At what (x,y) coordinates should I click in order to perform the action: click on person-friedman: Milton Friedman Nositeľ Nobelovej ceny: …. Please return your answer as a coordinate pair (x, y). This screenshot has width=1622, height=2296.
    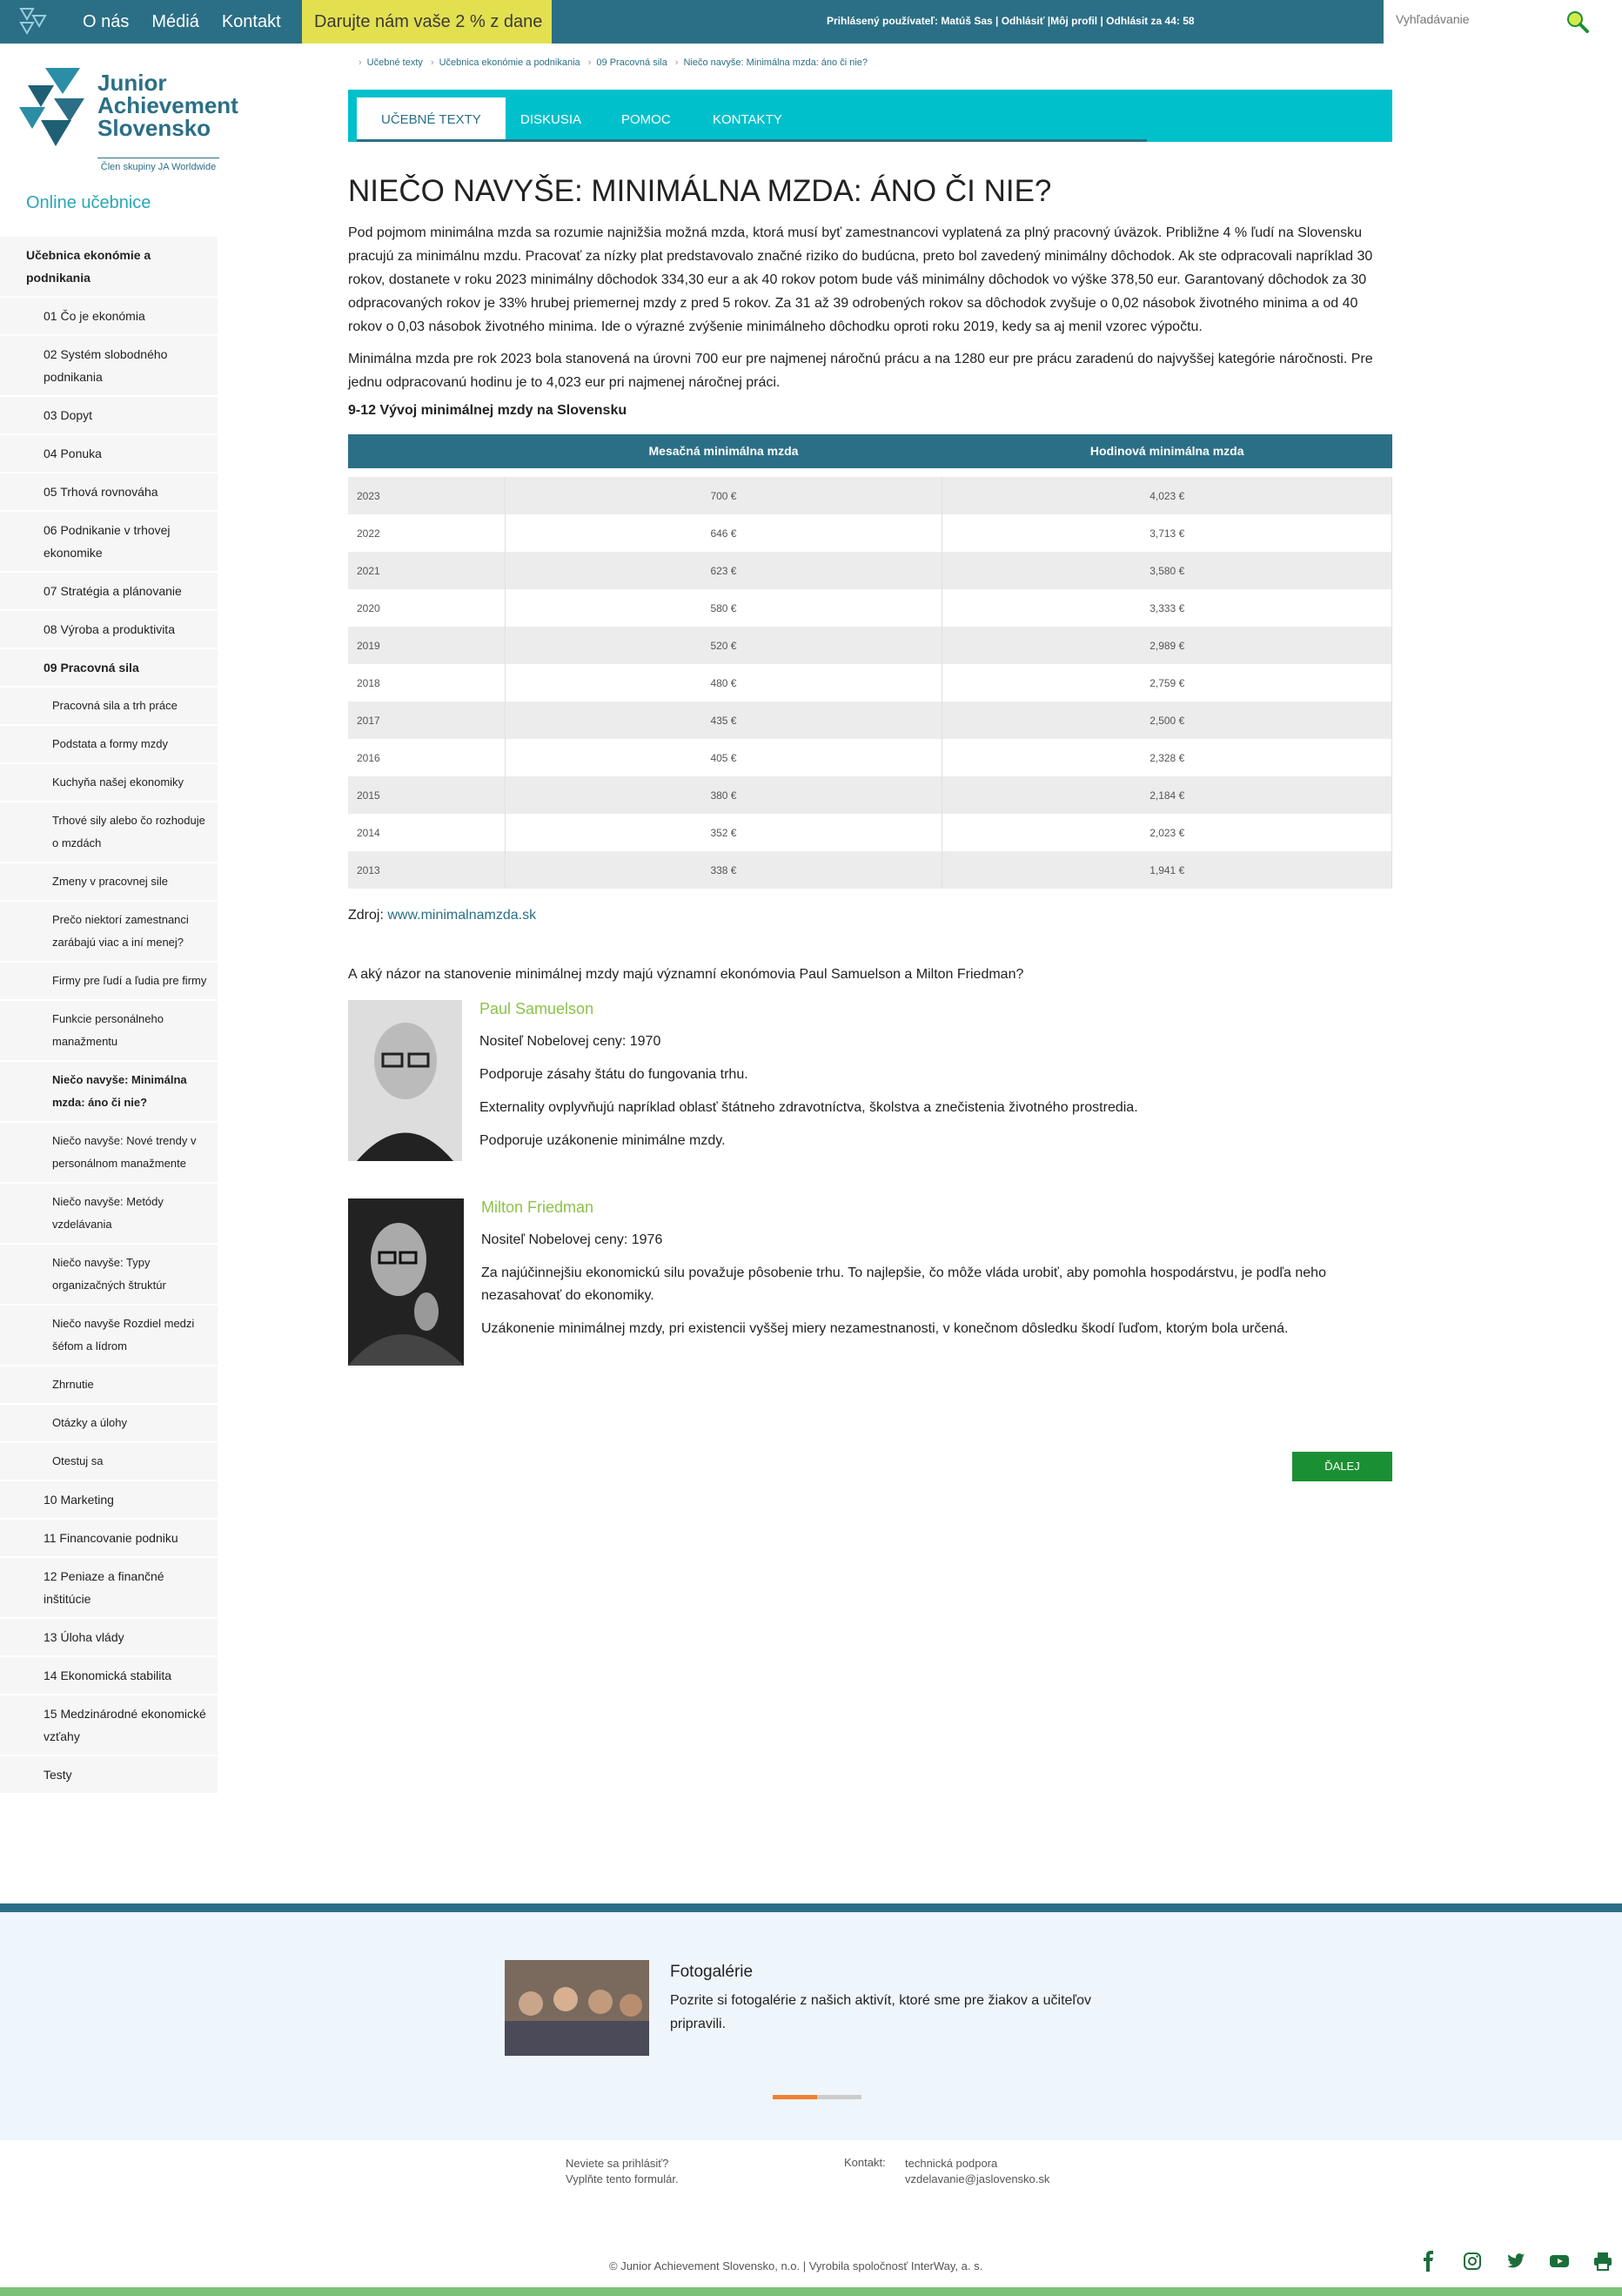
    Looking at the image, I should click on (870, 1285).